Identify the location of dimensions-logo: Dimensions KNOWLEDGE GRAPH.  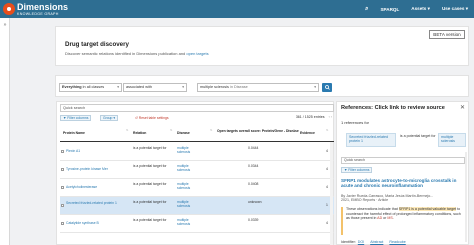
(36, 8).